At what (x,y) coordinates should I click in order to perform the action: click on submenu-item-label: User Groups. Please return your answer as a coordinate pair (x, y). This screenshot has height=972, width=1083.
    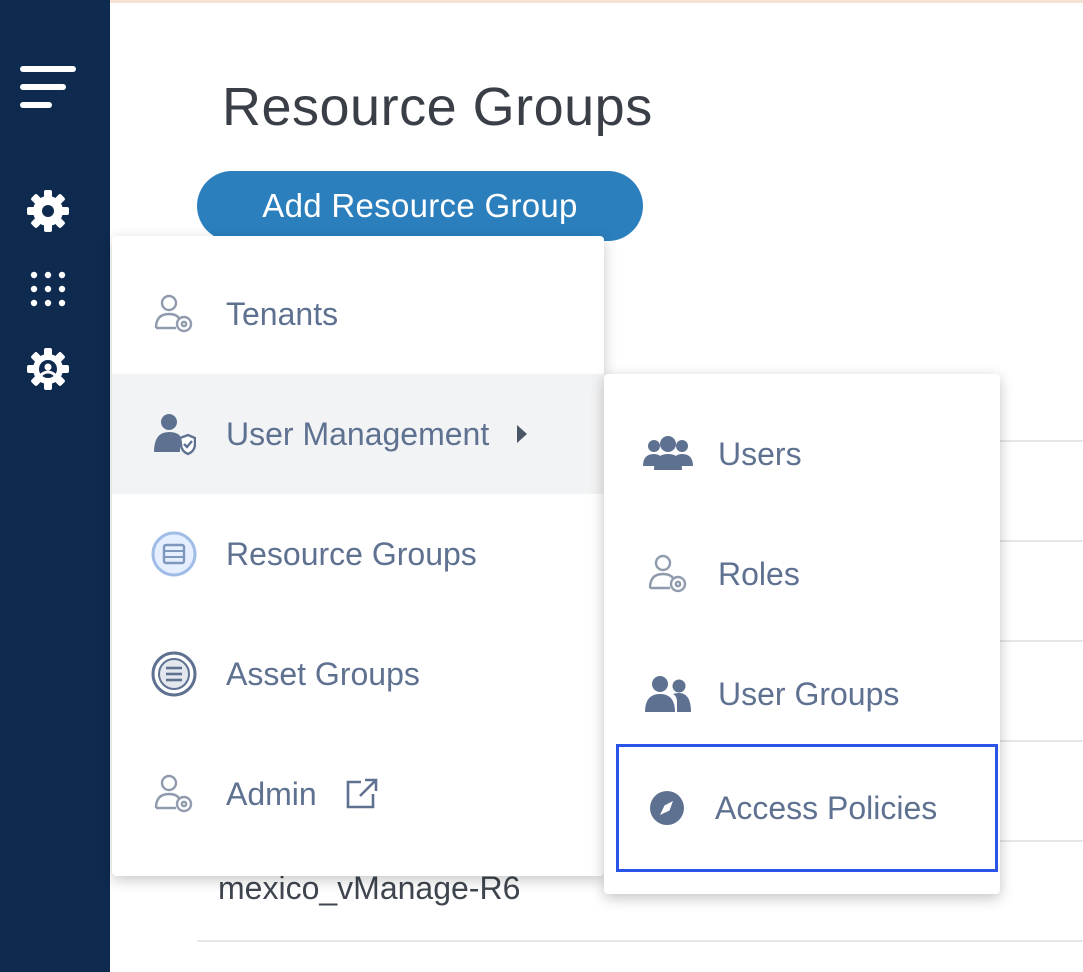
    Looking at the image, I should click on (809, 693).